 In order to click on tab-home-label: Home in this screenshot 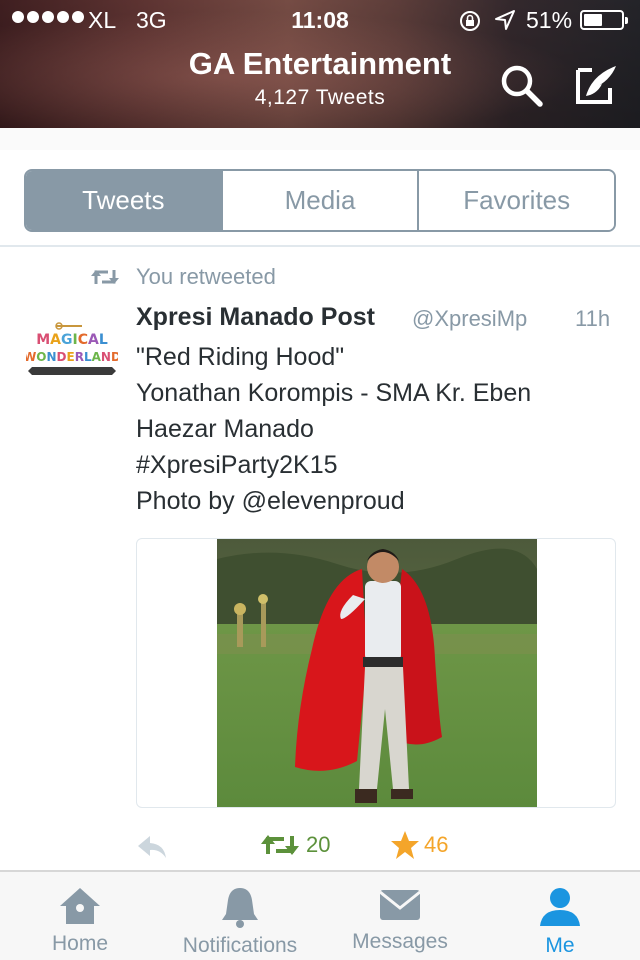, I will do `click(80, 943)`.